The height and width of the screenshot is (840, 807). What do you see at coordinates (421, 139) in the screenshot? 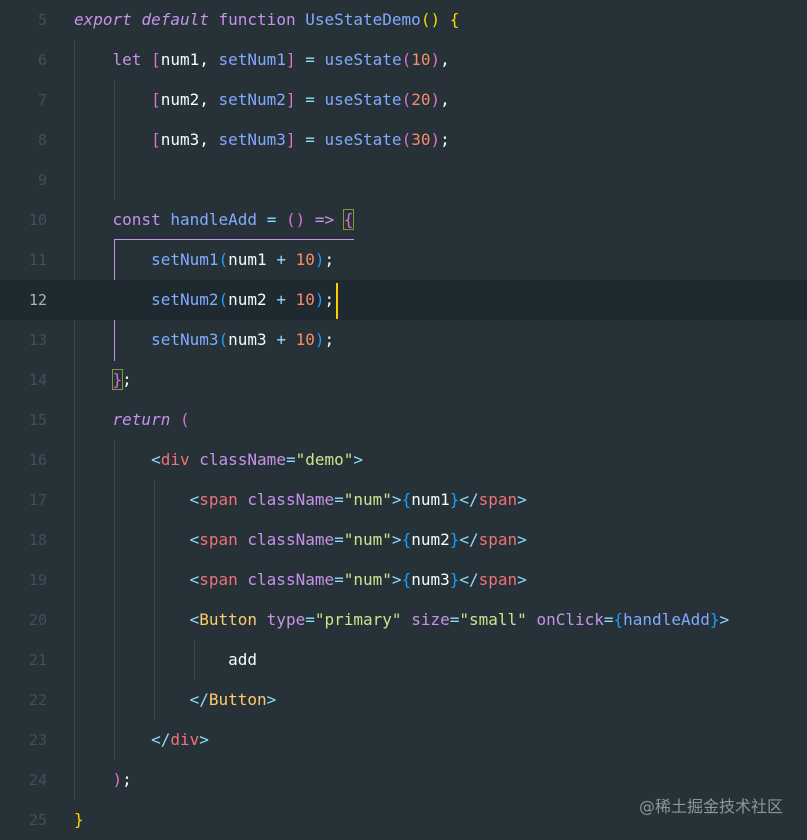
I see `code-token: 30` at bounding box center [421, 139].